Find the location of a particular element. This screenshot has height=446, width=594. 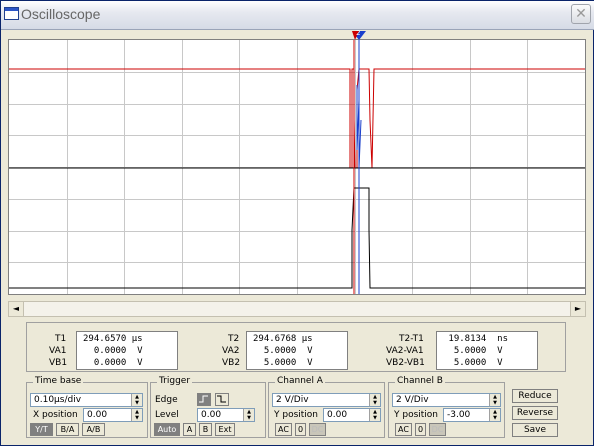

timebase-scale-field: 0.10µs/div ▲ ▼ is located at coordinates (86, 400).